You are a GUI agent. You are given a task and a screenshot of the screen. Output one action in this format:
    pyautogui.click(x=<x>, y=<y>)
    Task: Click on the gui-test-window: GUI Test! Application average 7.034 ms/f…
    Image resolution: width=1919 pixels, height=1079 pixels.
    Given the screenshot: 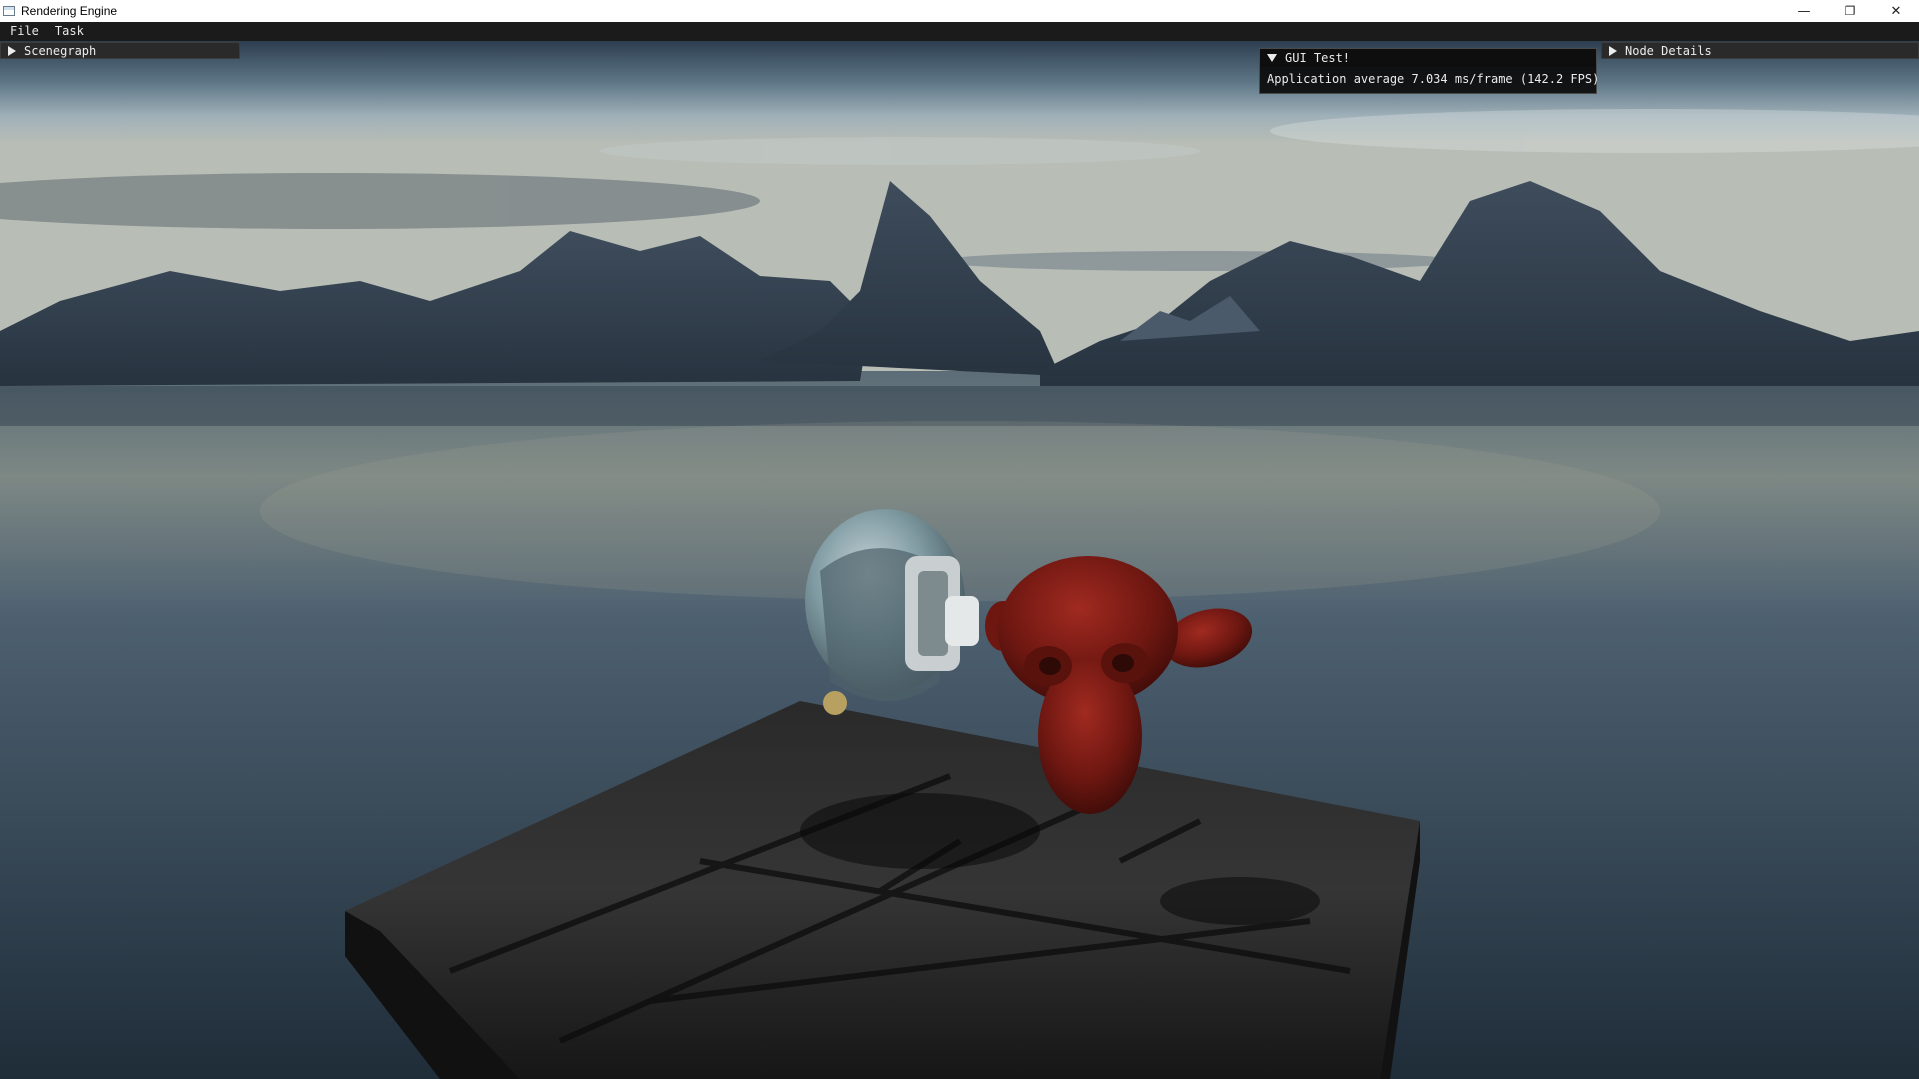 What is the action you would take?
    pyautogui.click(x=1429, y=71)
    